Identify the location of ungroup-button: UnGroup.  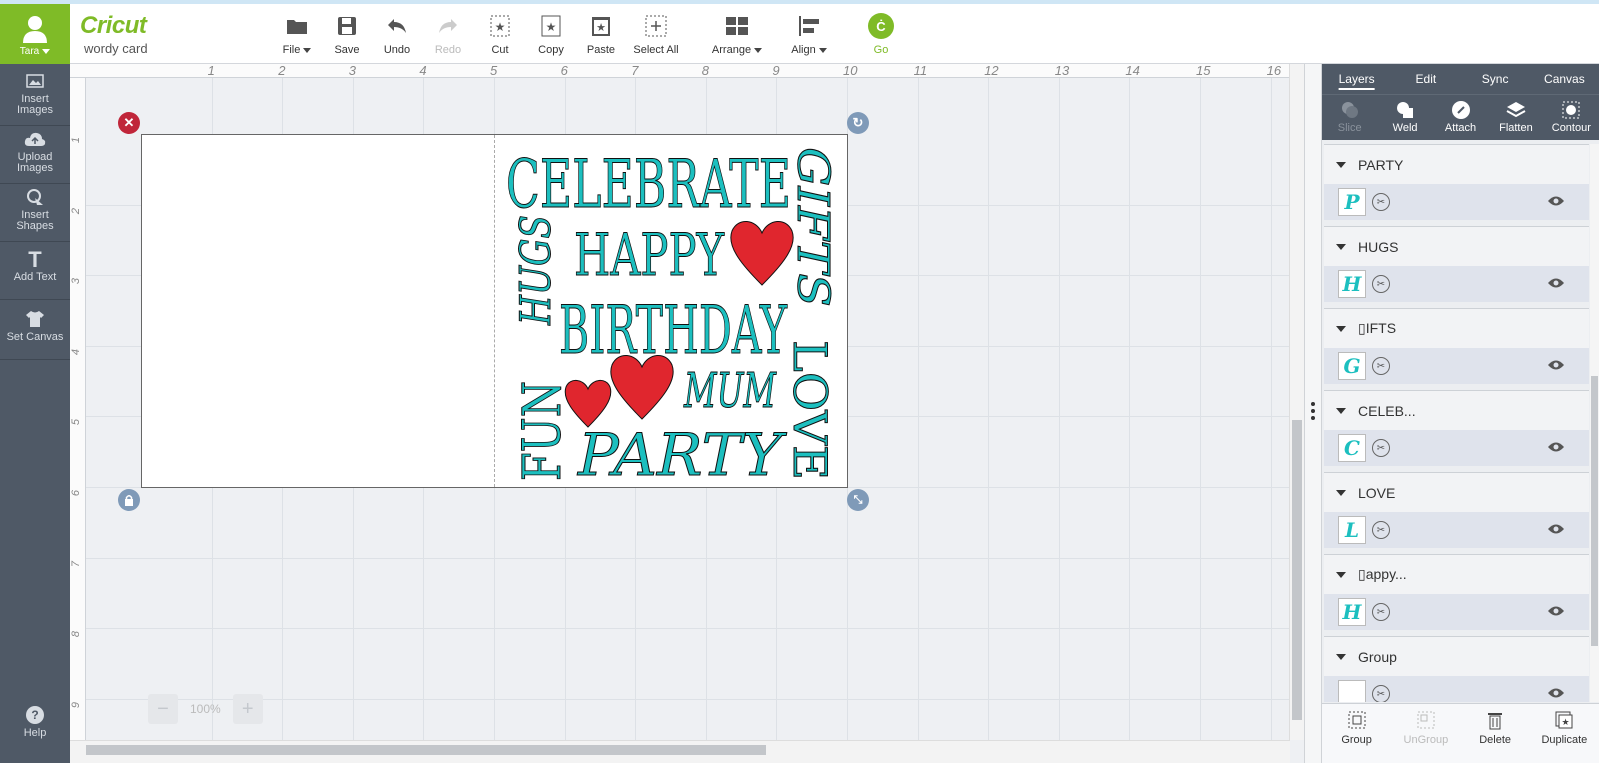
(1425, 733).